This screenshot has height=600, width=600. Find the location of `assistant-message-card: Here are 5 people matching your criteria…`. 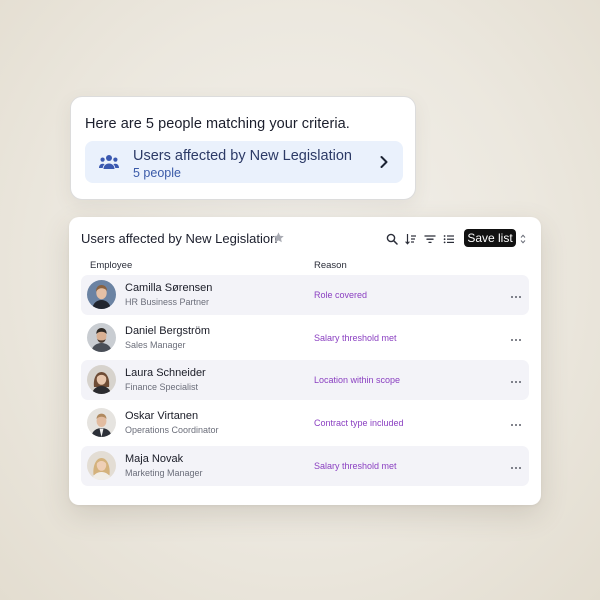

assistant-message-card: Here are 5 people matching your criteria… is located at coordinates (243, 148).